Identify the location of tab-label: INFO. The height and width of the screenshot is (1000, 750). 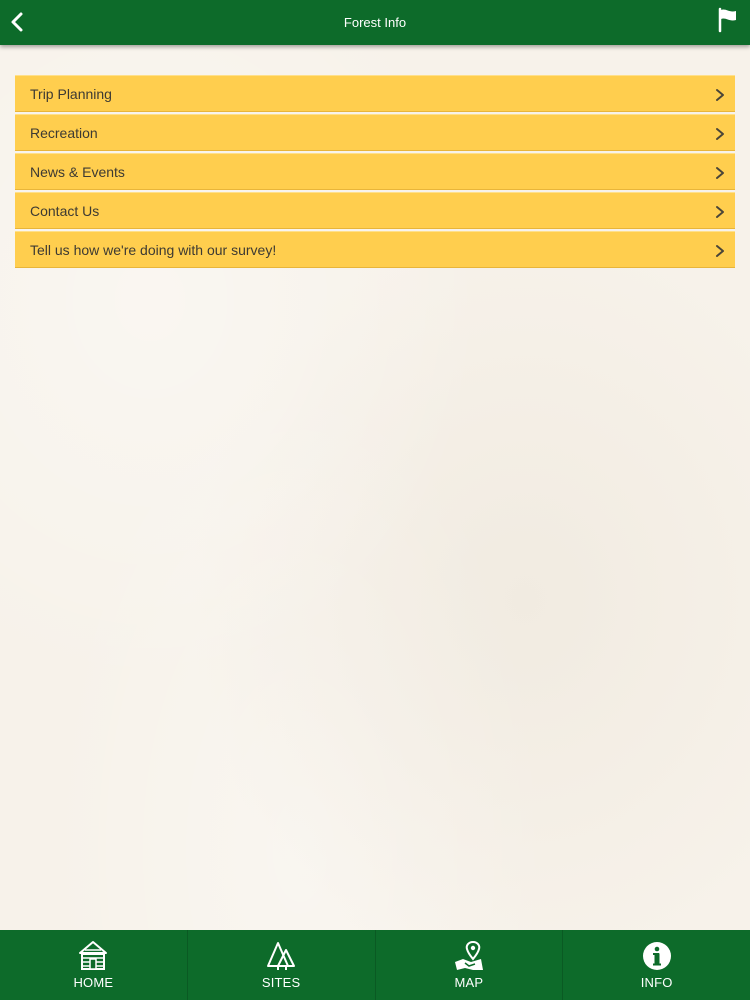
(656, 982).